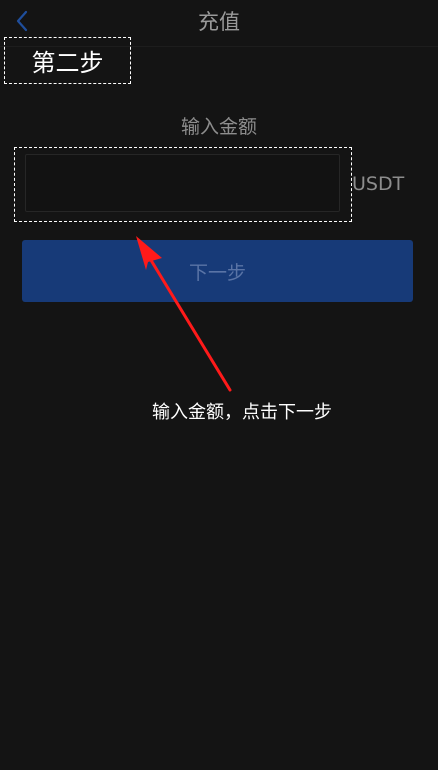  What do you see at coordinates (219, 22) in the screenshot?
I see `page-title: 充值` at bounding box center [219, 22].